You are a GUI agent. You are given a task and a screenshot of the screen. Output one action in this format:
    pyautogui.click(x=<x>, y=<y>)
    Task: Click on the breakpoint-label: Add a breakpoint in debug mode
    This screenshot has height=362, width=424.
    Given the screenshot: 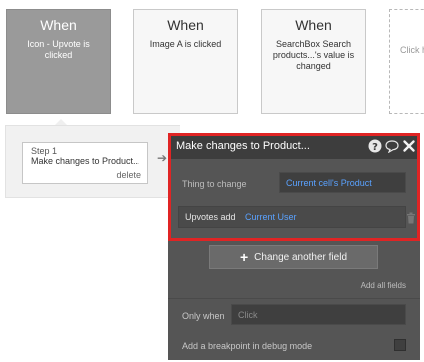 What is the action you would take?
    pyautogui.click(x=247, y=346)
    